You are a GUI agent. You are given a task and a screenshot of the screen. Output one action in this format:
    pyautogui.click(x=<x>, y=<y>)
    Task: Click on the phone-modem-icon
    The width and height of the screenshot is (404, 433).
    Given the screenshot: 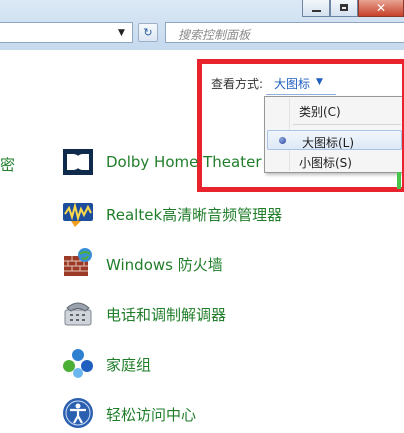 What is the action you would take?
    pyautogui.click(x=78, y=313)
    